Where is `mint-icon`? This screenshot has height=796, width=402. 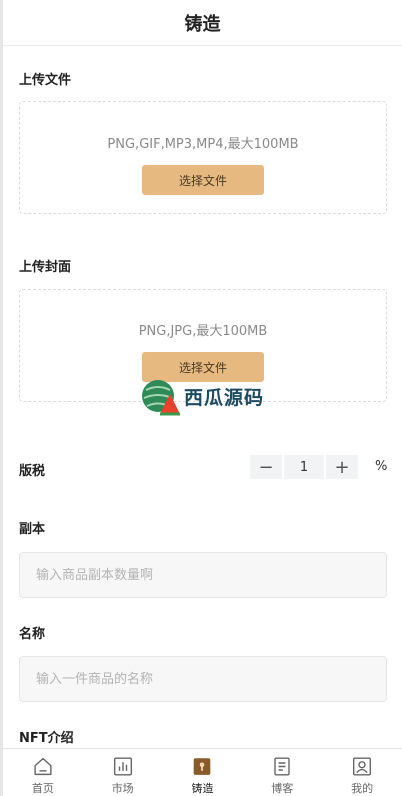
mint-icon is located at coordinates (202, 766).